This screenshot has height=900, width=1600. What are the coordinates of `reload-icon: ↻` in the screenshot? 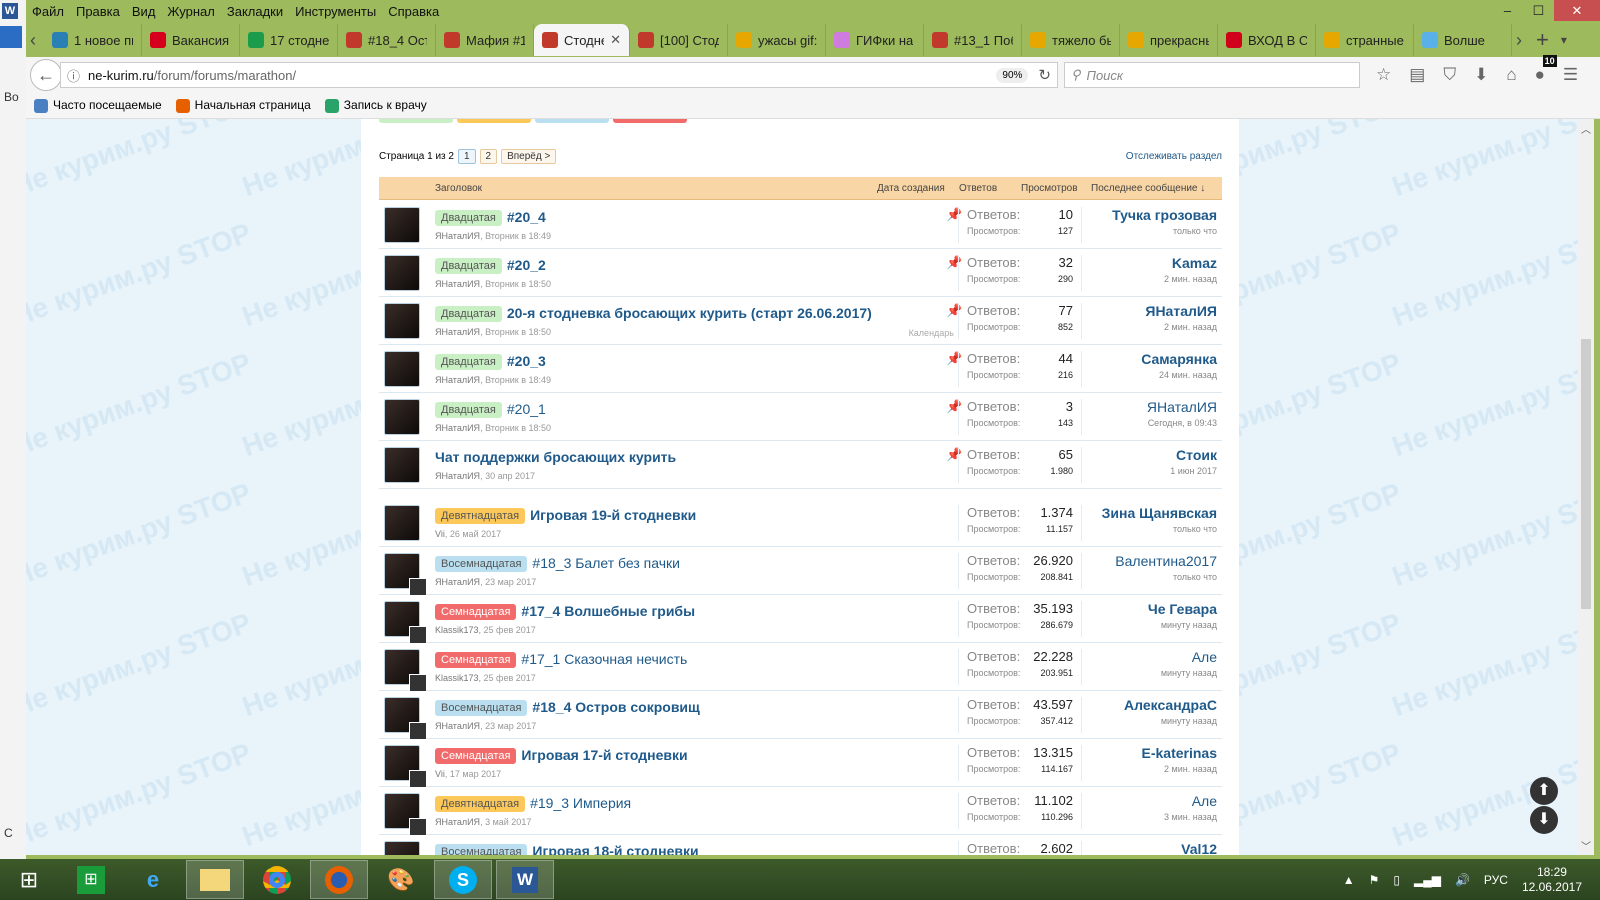 It's located at (1044, 75).